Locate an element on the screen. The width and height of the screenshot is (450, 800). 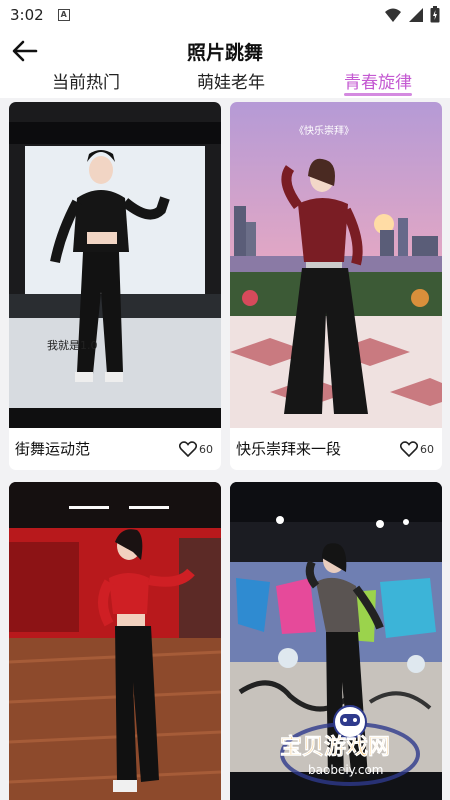
card-title: 快乐崇拜来一段 is located at coordinates (289, 449).